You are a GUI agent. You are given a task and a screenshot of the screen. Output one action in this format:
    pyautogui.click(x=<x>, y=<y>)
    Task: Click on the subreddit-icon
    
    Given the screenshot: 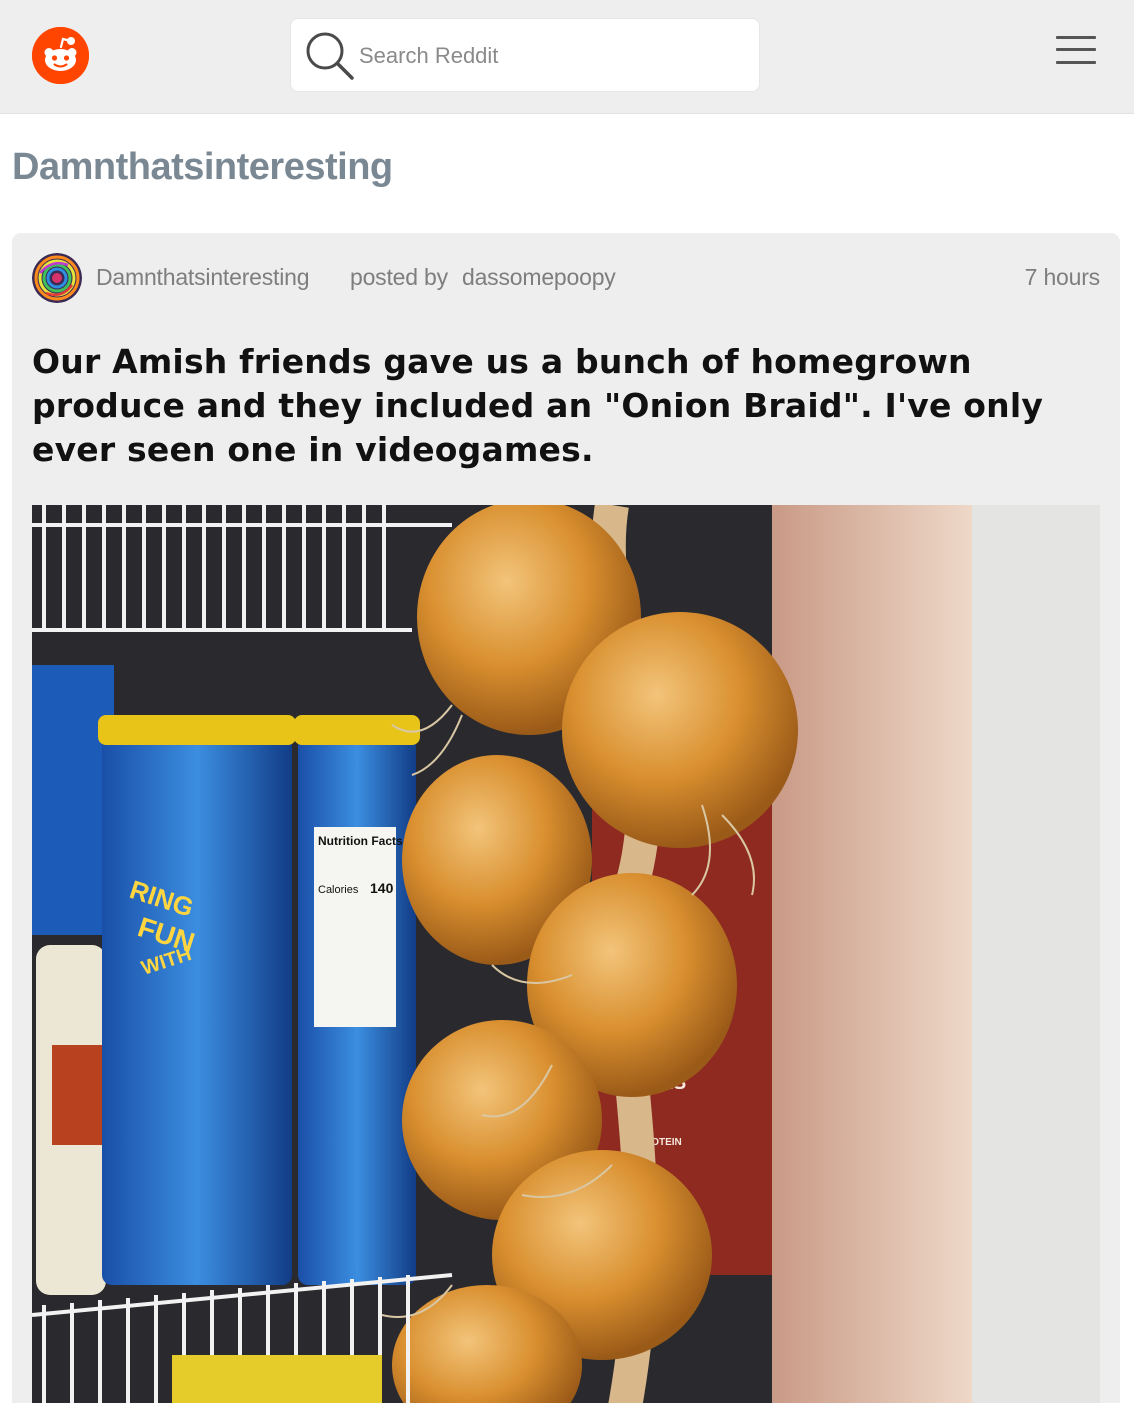 What is the action you would take?
    pyautogui.click(x=57, y=278)
    